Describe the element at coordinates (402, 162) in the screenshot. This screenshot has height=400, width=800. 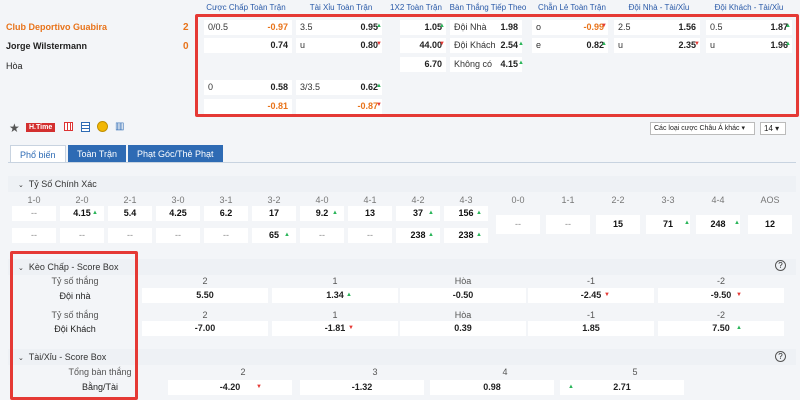
I see `tab-underline` at that location.